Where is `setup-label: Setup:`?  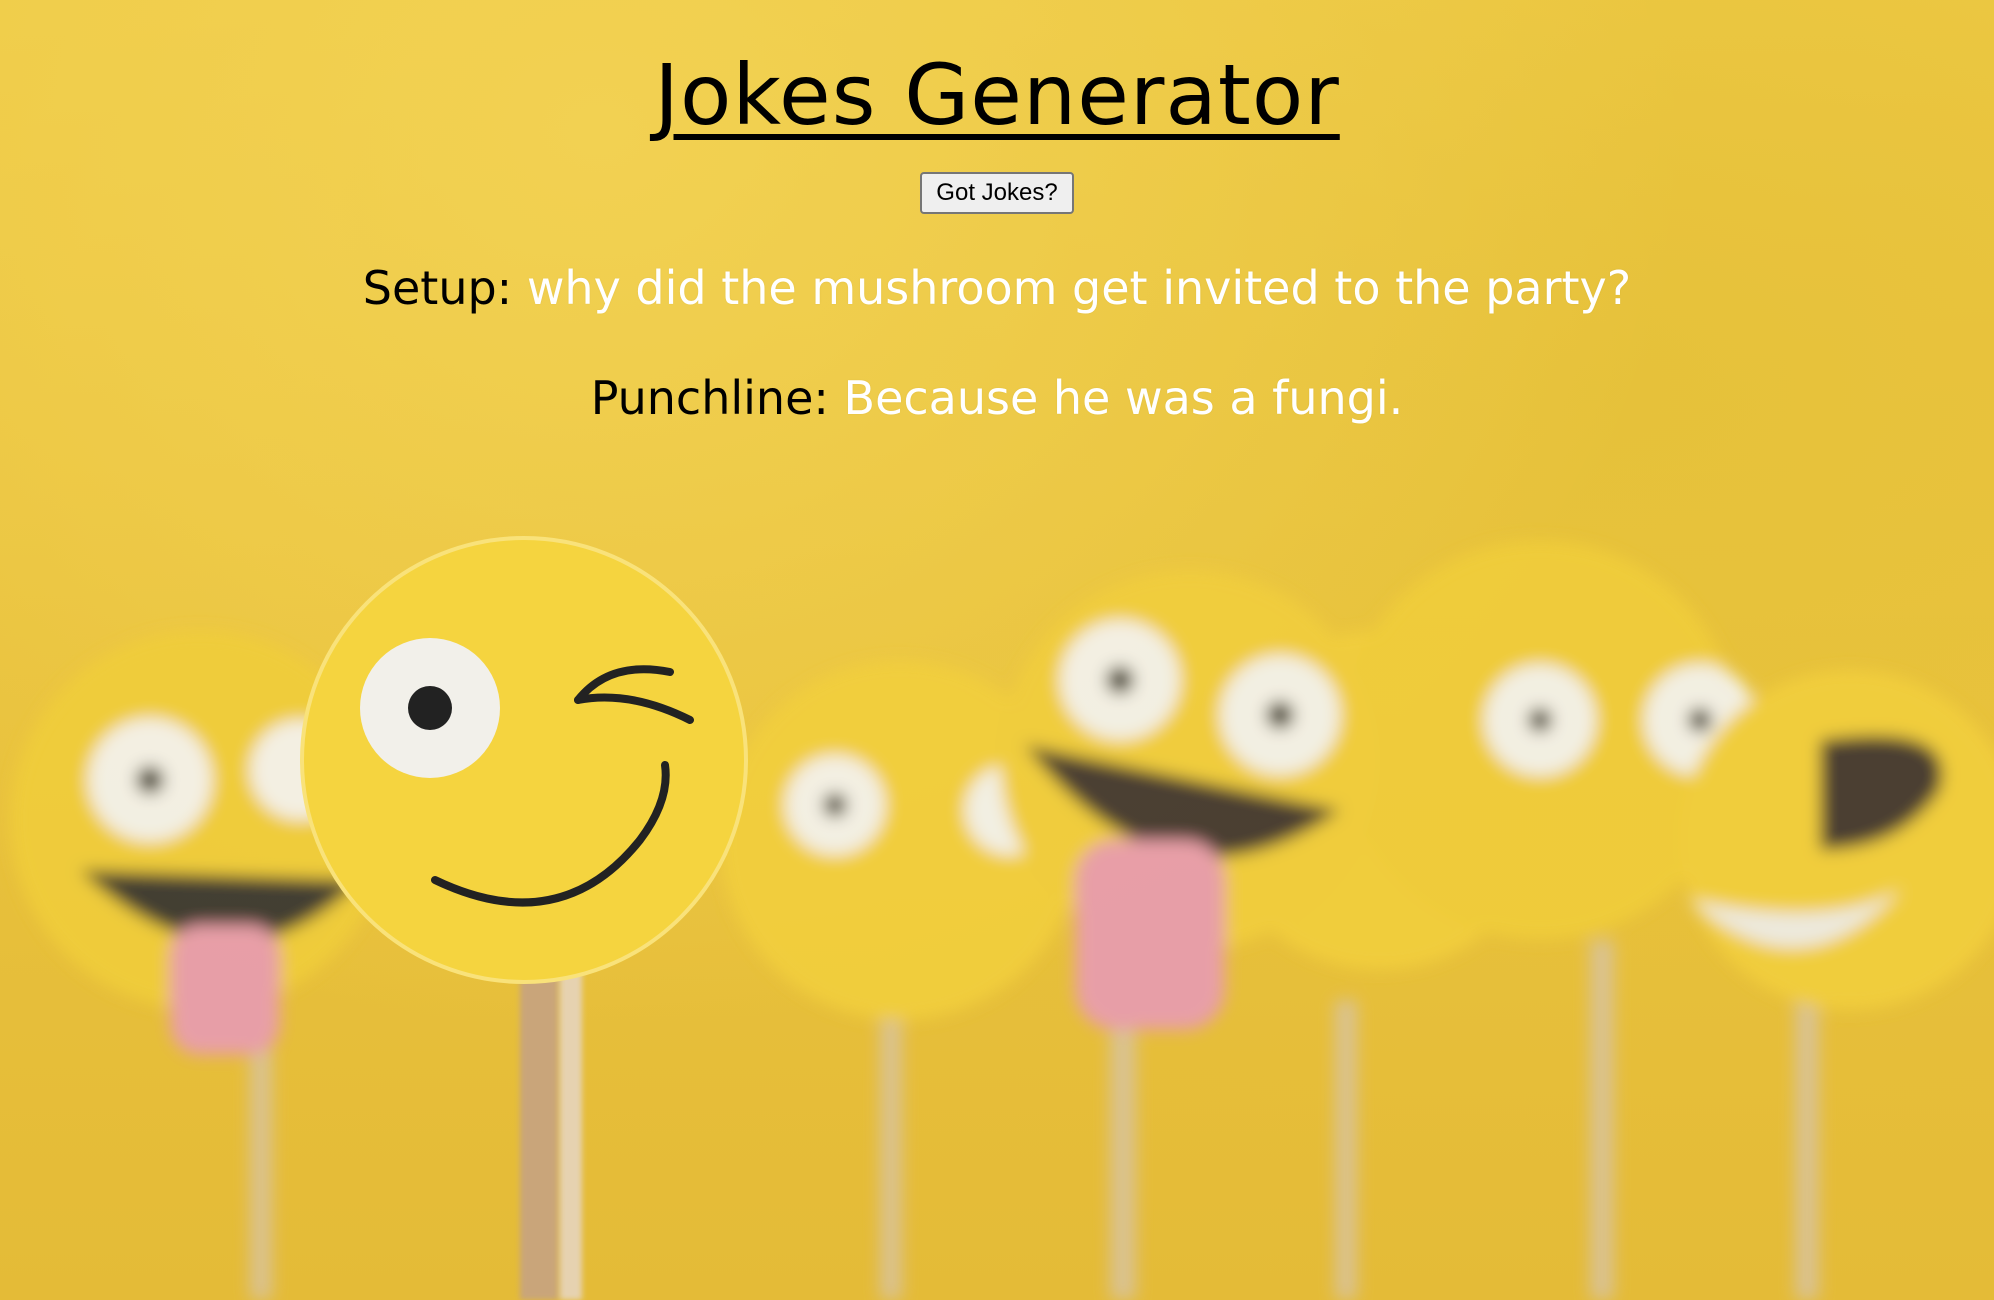 setup-label: Setup: is located at coordinates (437, 288).